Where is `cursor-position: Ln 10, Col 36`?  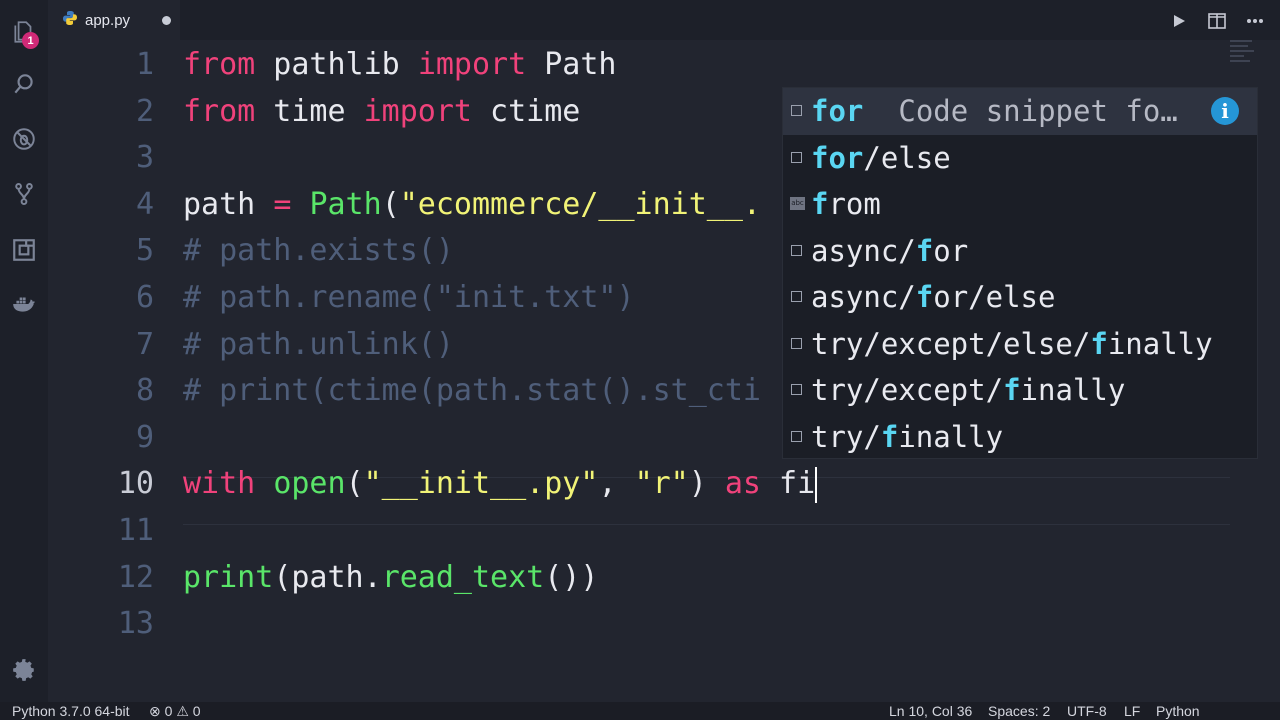 cursor-position: Ln 10, Col 36 is located at coordinates (930, 711).